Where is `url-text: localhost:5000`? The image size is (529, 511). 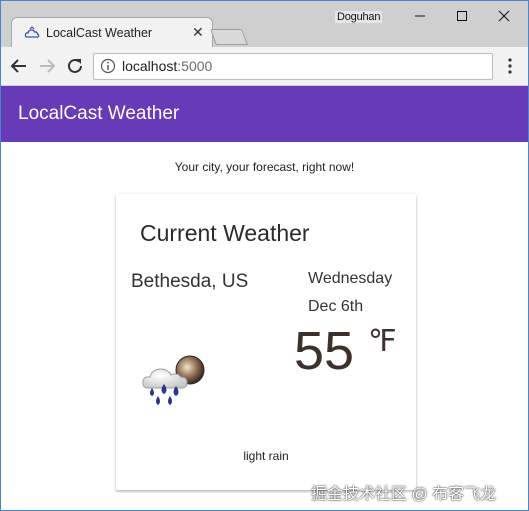
url-text: localhost:5000 is located at coordinates (167, 66).